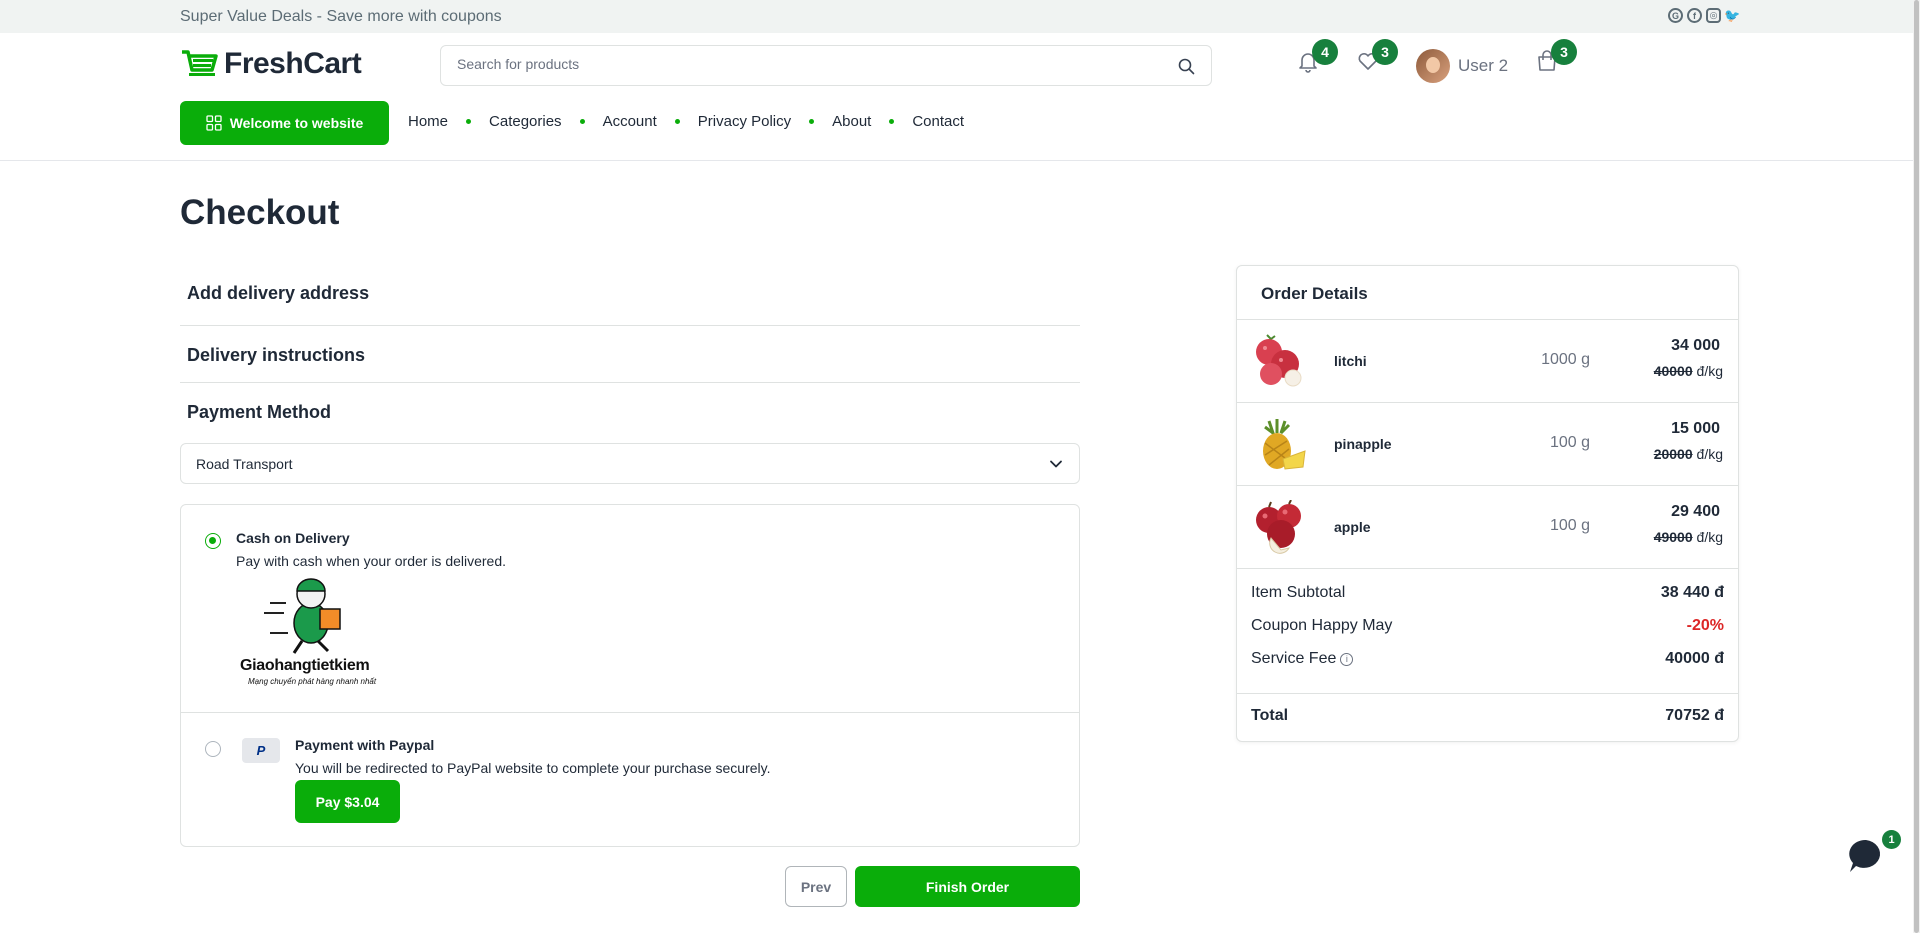 The width and height of the screenshot is (1920, 933). I want to click on cod-title: Cash on Delivery, so click(293, 538).